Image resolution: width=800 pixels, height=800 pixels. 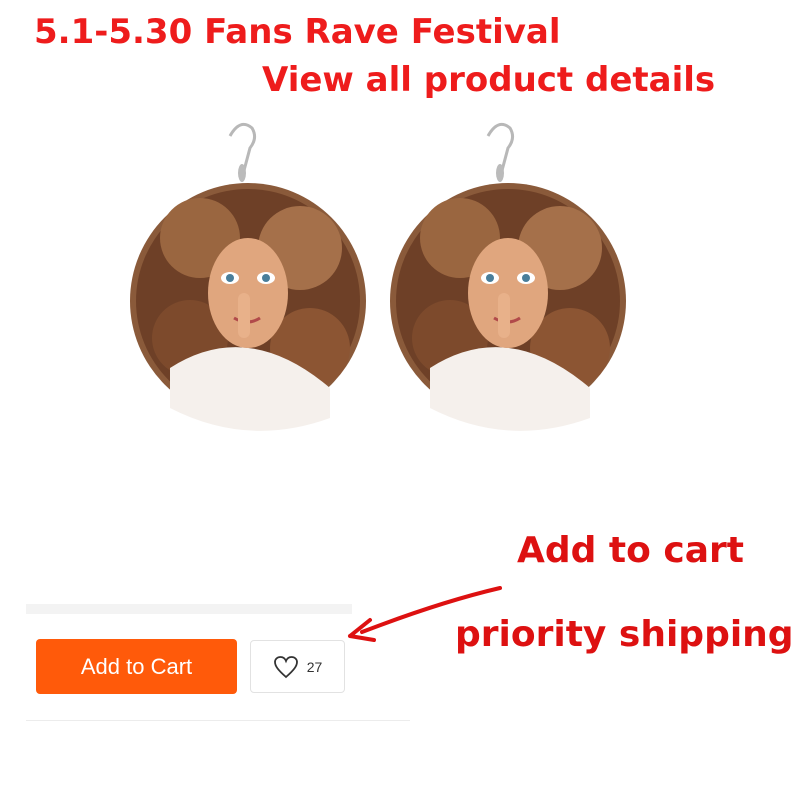 I want to click on annotation-arrow-icon, so click(x=425, y=614).